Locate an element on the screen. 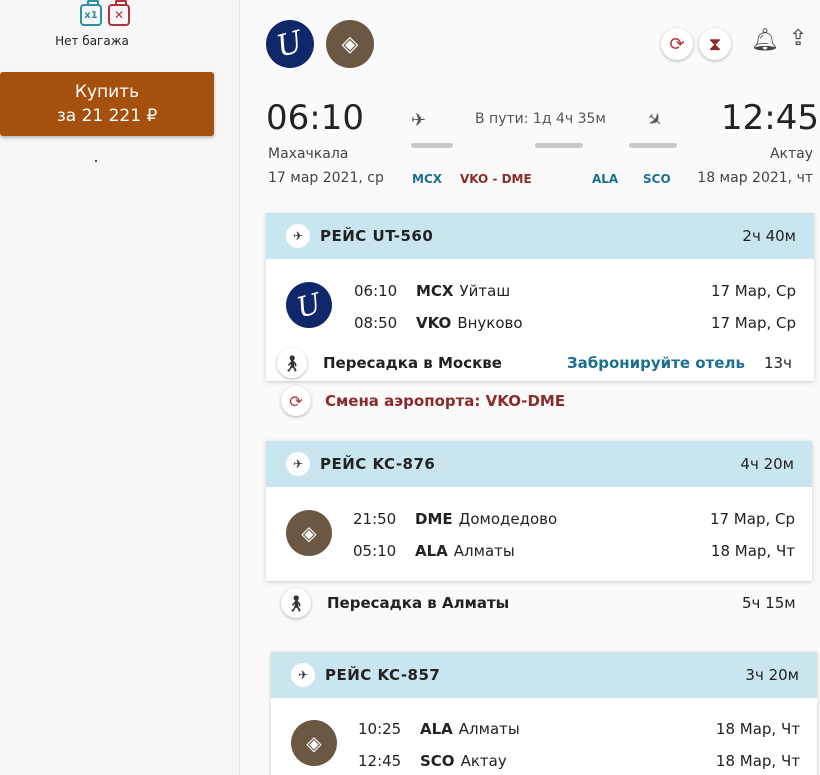 This screenshot has height=775, width=820. segment-arr-airport: Алматы is located at coordinates (484, 551).